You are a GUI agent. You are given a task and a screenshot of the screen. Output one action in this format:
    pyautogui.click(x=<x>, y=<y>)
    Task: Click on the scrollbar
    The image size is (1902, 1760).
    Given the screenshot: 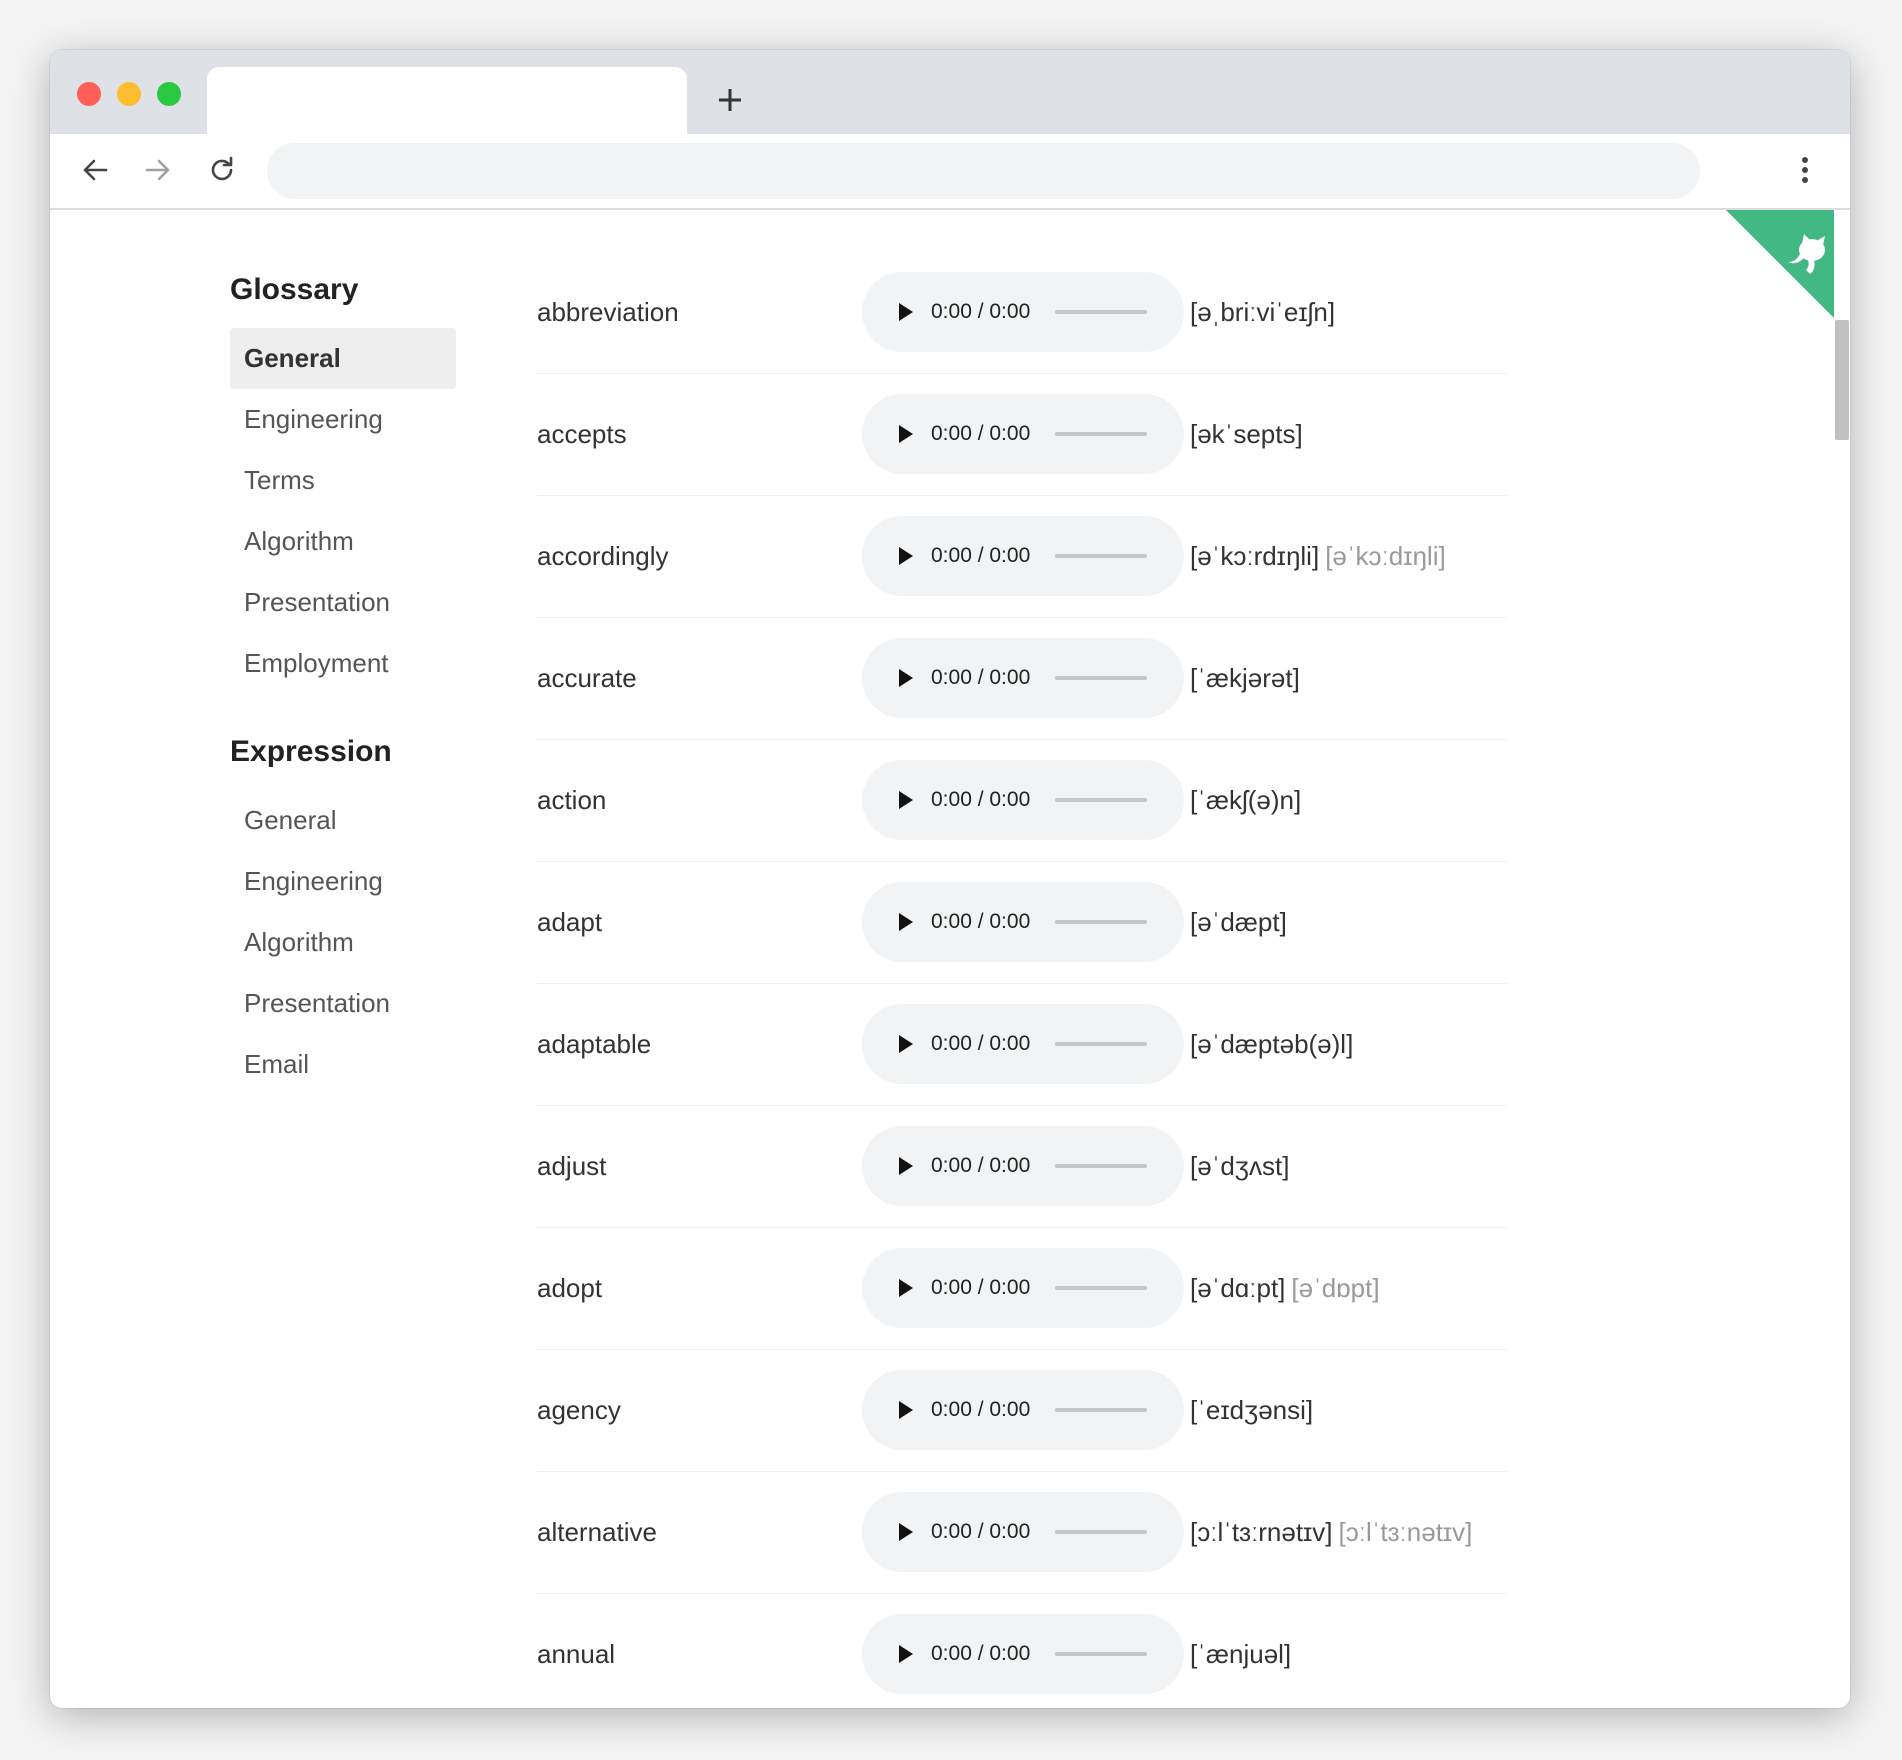 What is the action you would take?
    pyautogui.click(x=1842, y=959)
    